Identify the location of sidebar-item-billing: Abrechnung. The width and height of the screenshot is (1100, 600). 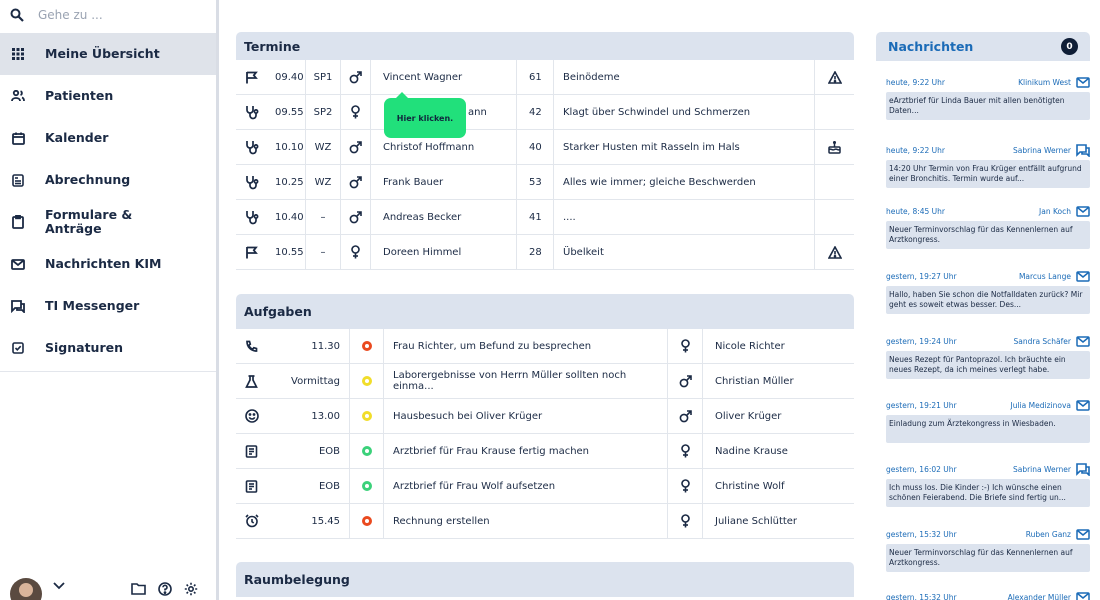
(108, 180).